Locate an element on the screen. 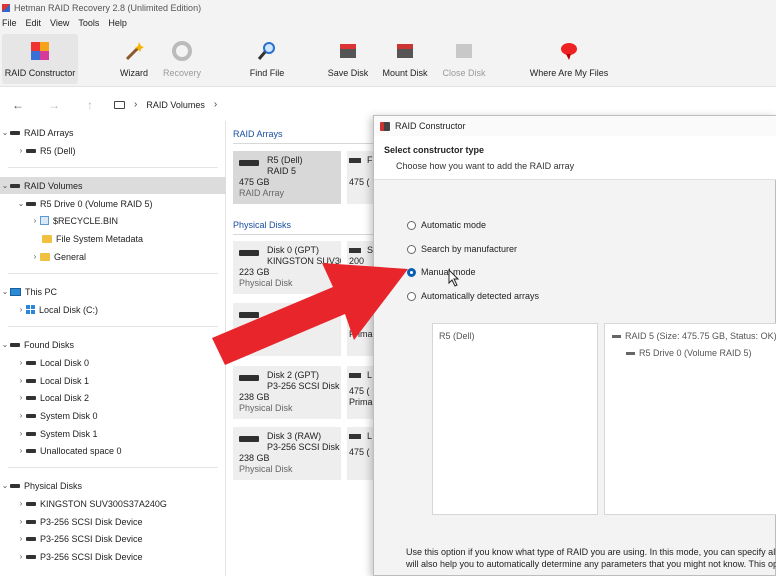  red-arrow-annotation is located at coordinates (310, 314).